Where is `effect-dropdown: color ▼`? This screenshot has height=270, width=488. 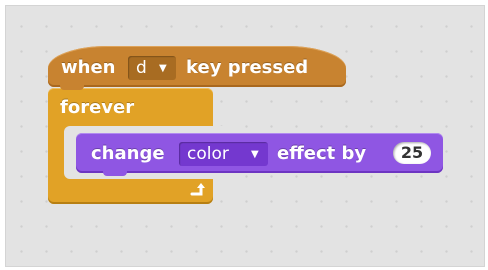
effect-dropdown: color ▼ is located at coordinates (223, 154).